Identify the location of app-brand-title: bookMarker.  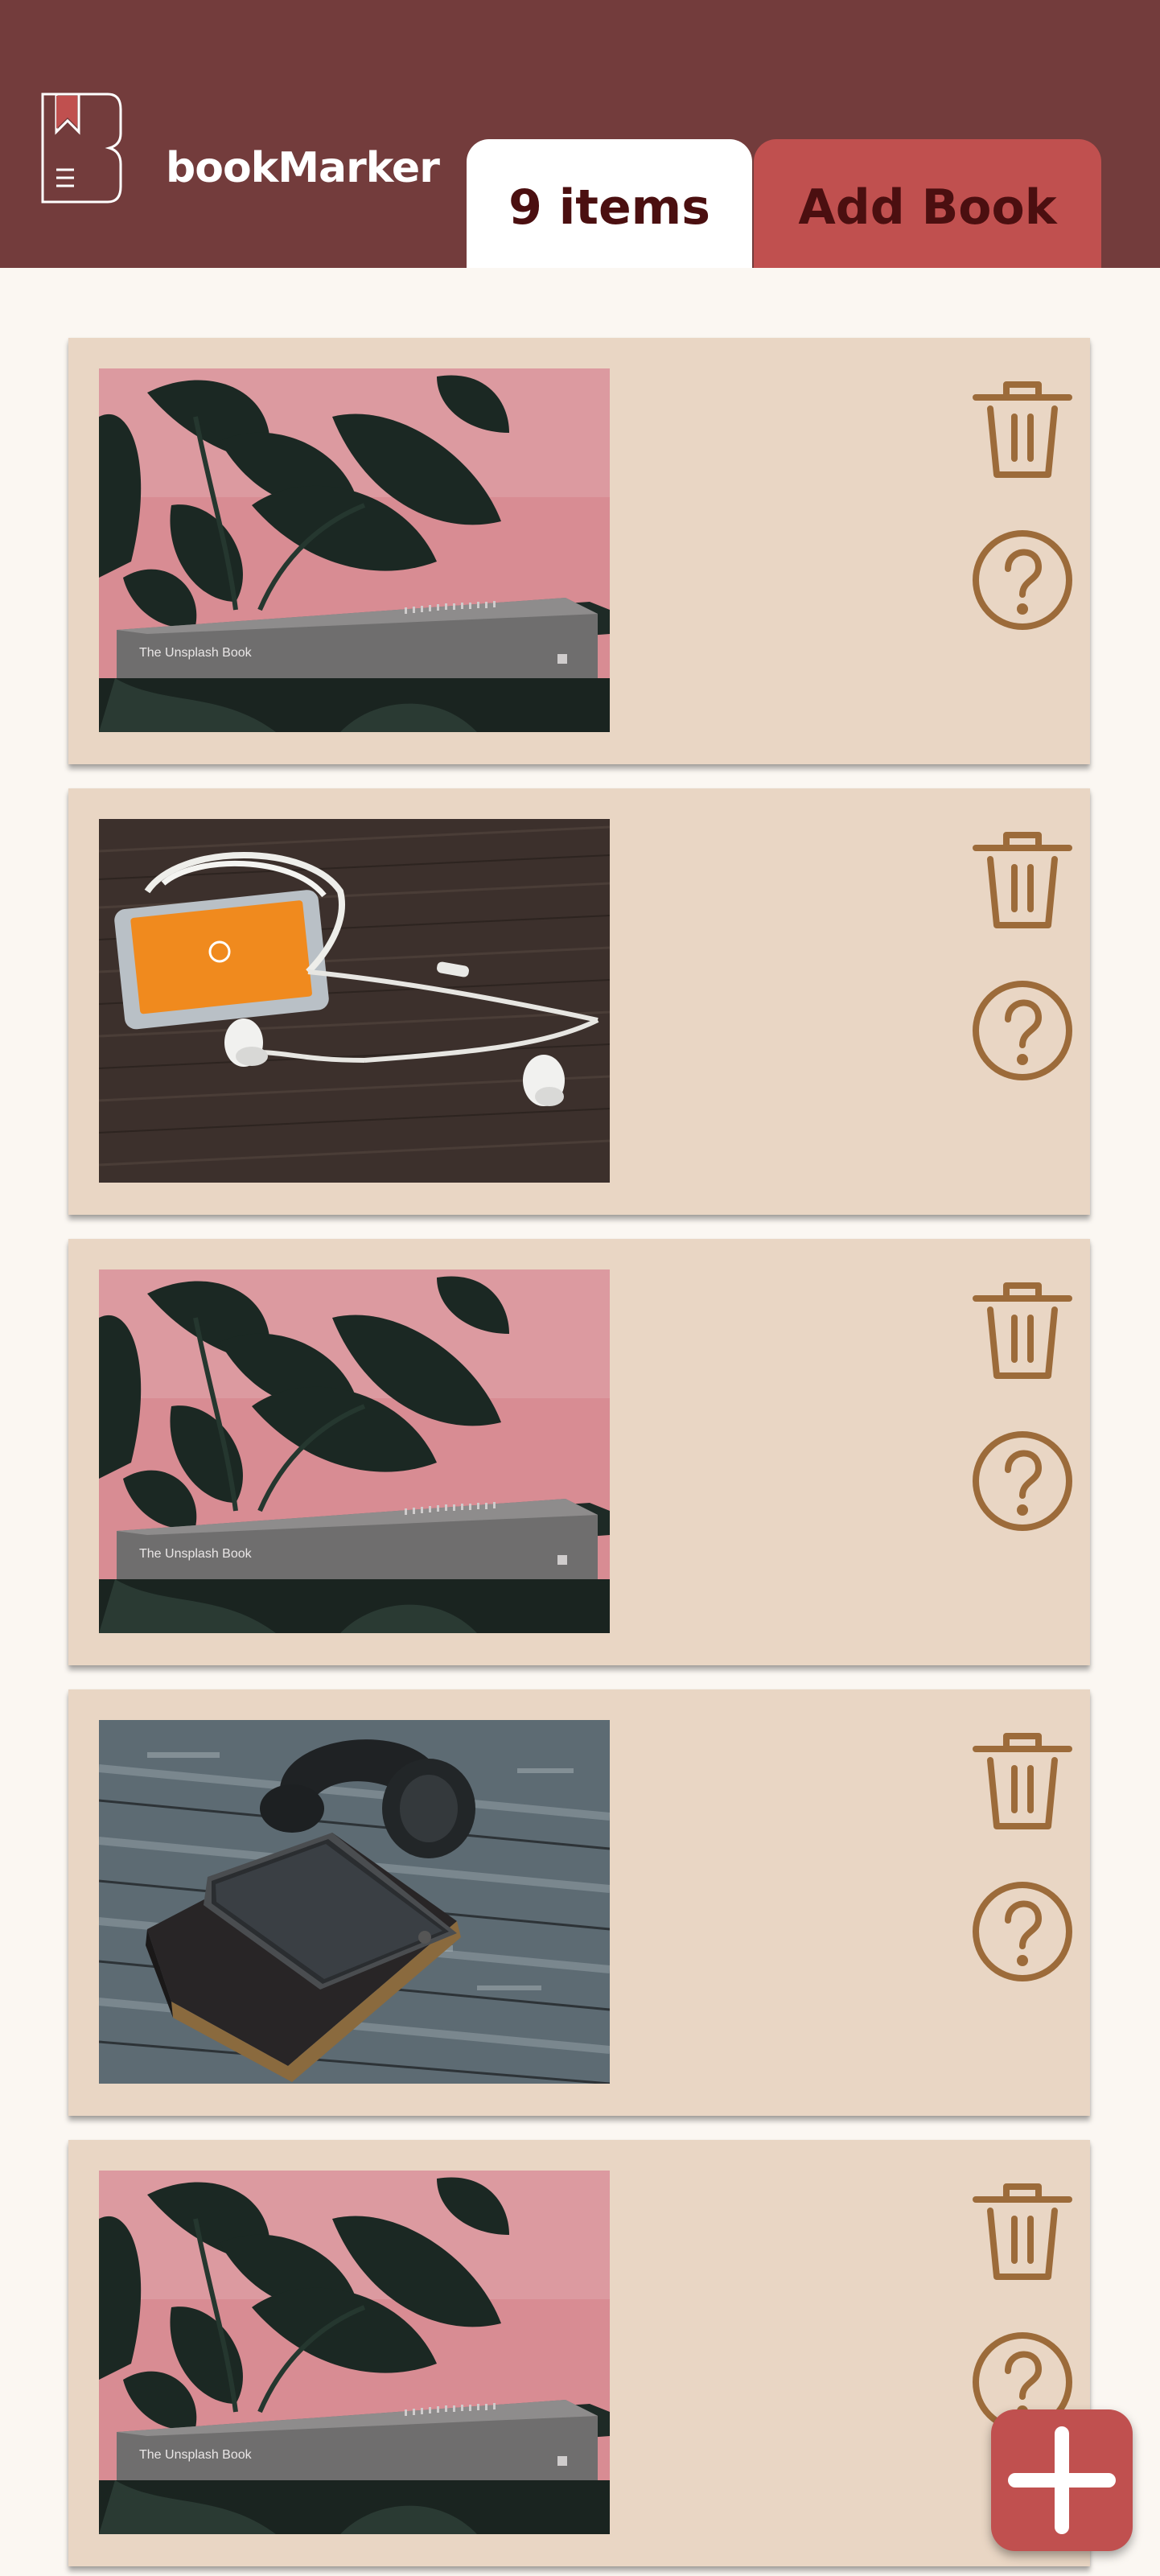
(303, 168).